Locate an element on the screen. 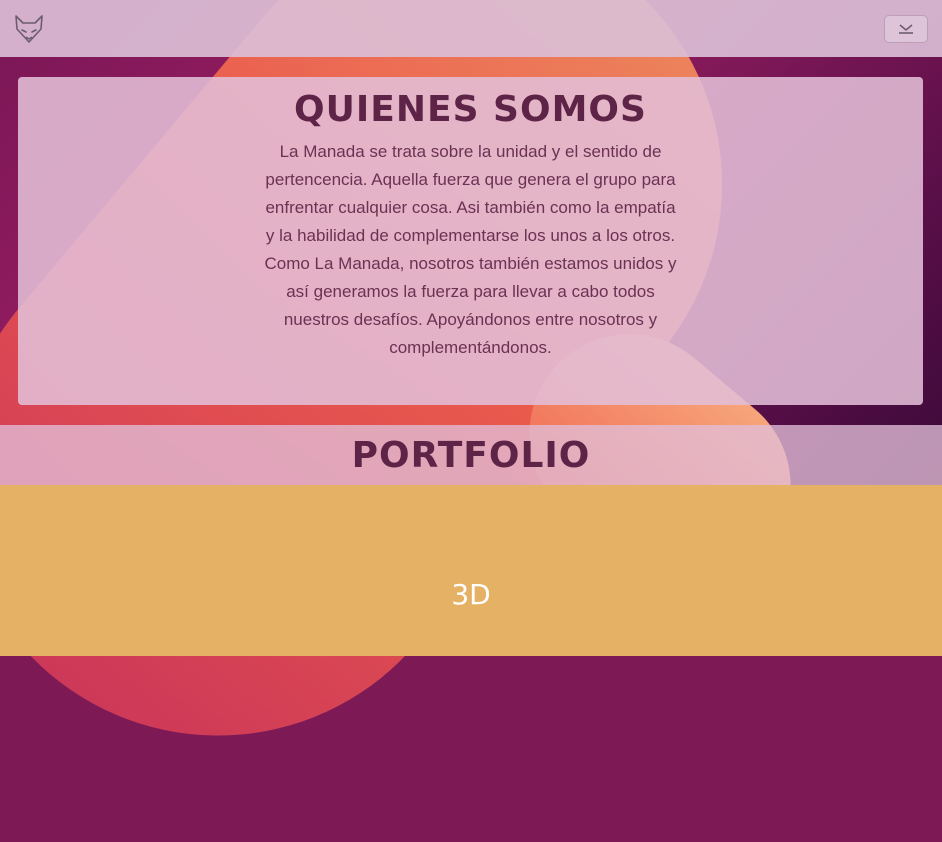 Image resolution: width=942 pixels, height=842 pixels. fox-head-icon is located at coordinates (29, 29).